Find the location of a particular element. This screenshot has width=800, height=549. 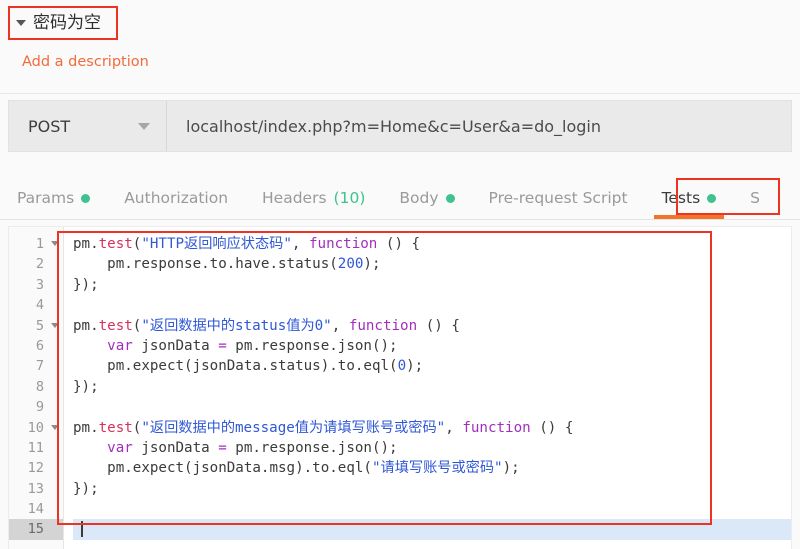

code-token: pm.response.to.have.status( is located at coordinates (205, 264).